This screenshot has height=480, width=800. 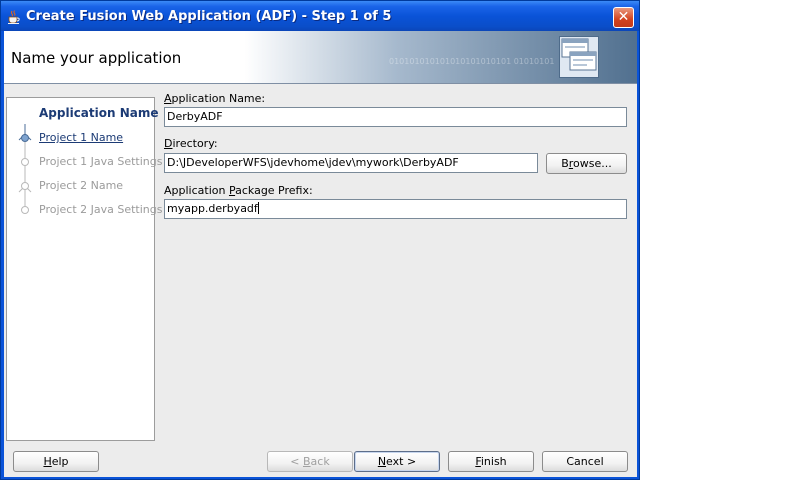 I want to click on step-project-1-name: Project 1 Name, so click(x=80, y=138).